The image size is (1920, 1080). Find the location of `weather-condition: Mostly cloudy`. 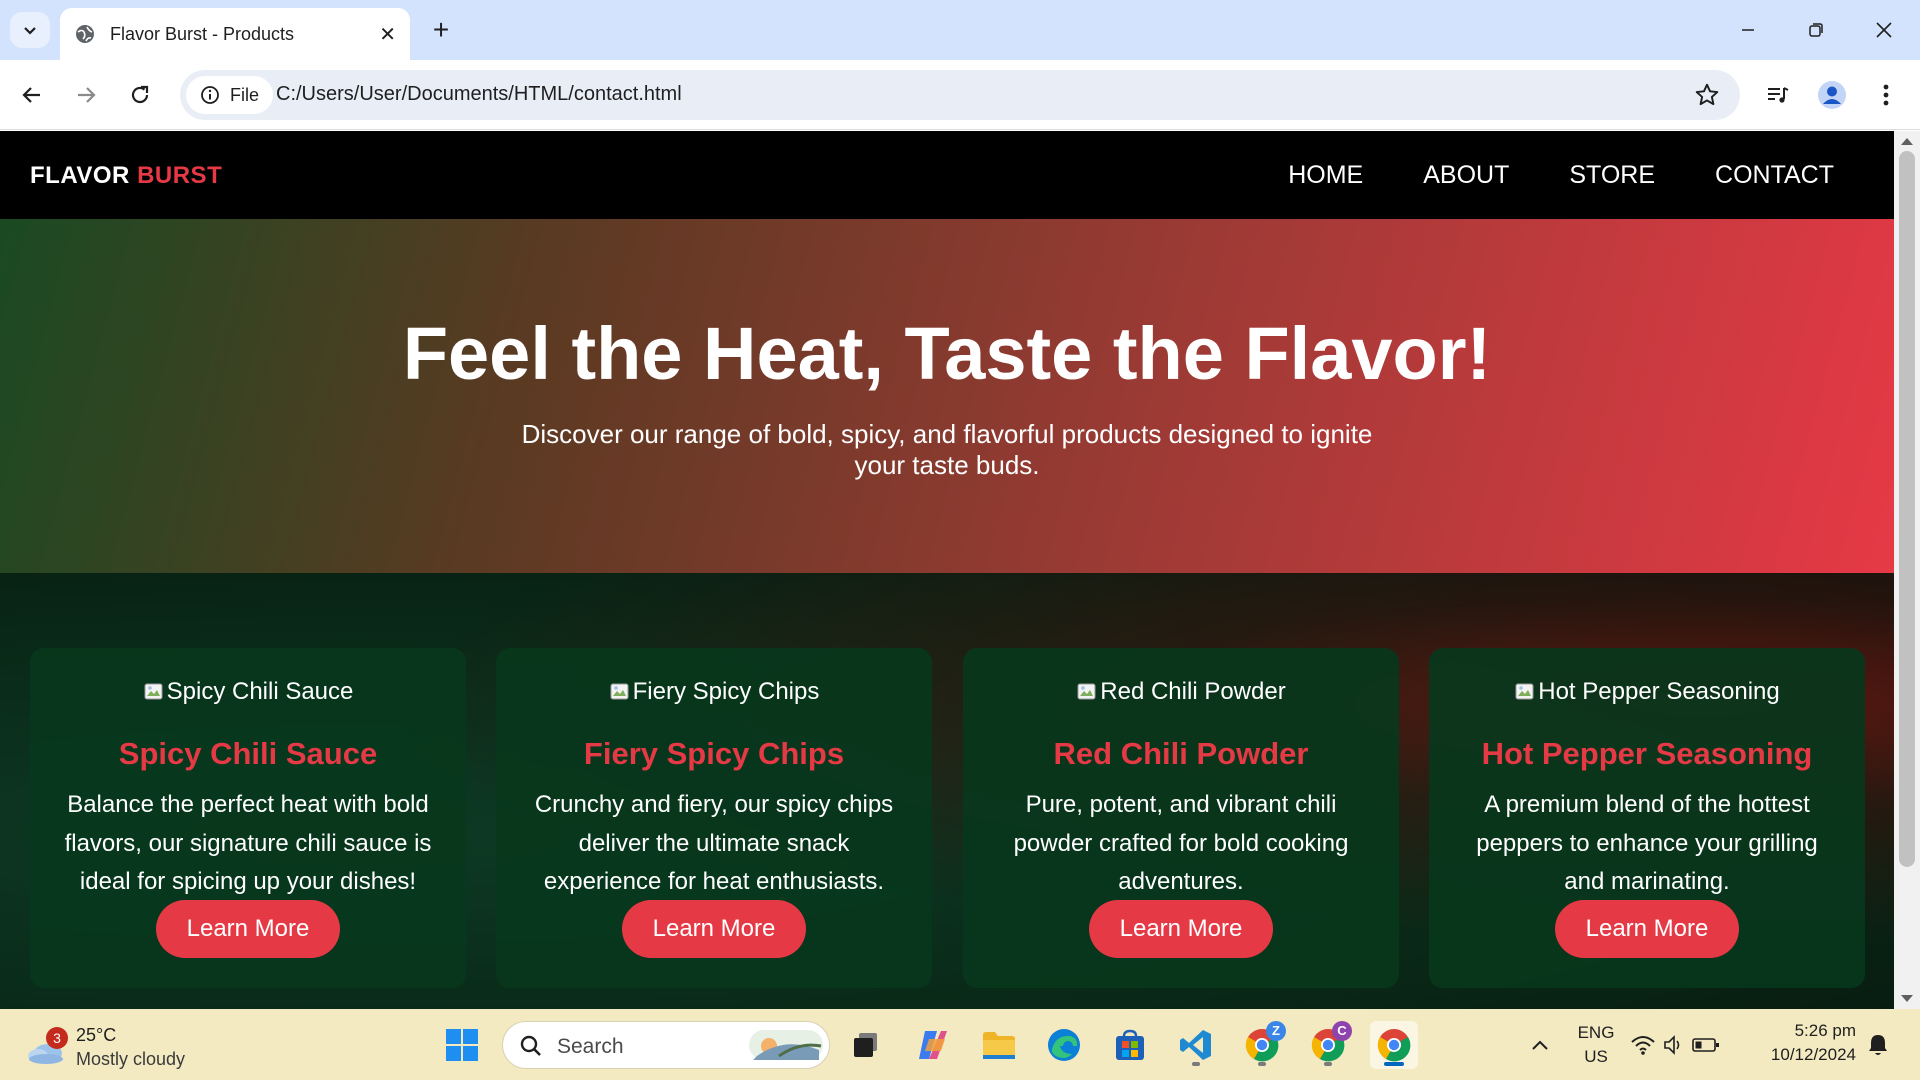

weather-condition: Mostly cloudy is located at coordinates (131, 1059).